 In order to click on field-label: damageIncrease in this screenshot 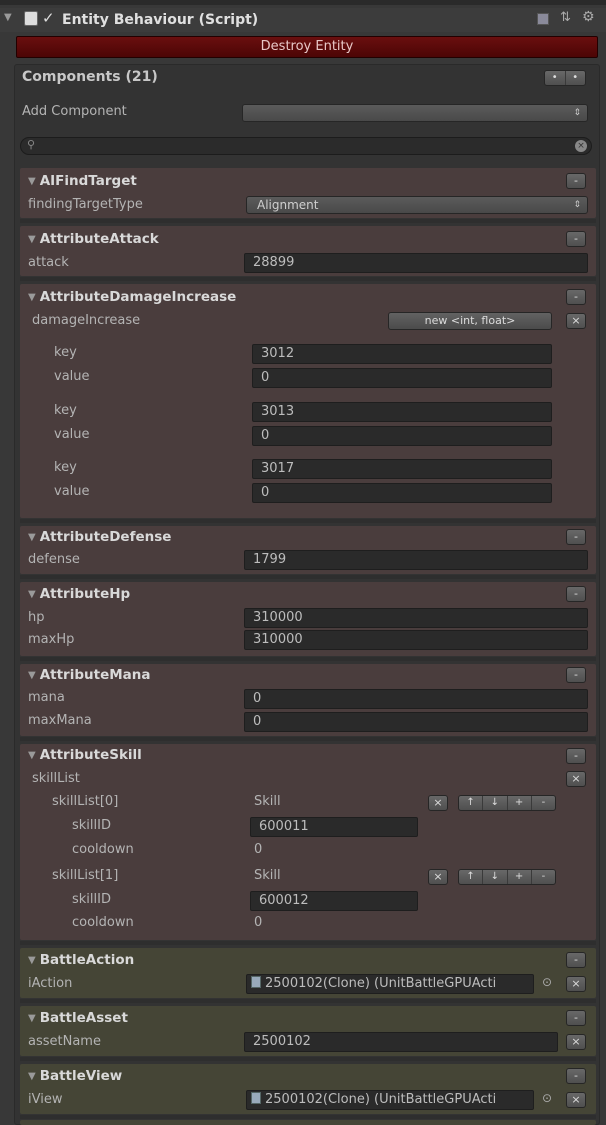, I will do `click(86, 320)`.